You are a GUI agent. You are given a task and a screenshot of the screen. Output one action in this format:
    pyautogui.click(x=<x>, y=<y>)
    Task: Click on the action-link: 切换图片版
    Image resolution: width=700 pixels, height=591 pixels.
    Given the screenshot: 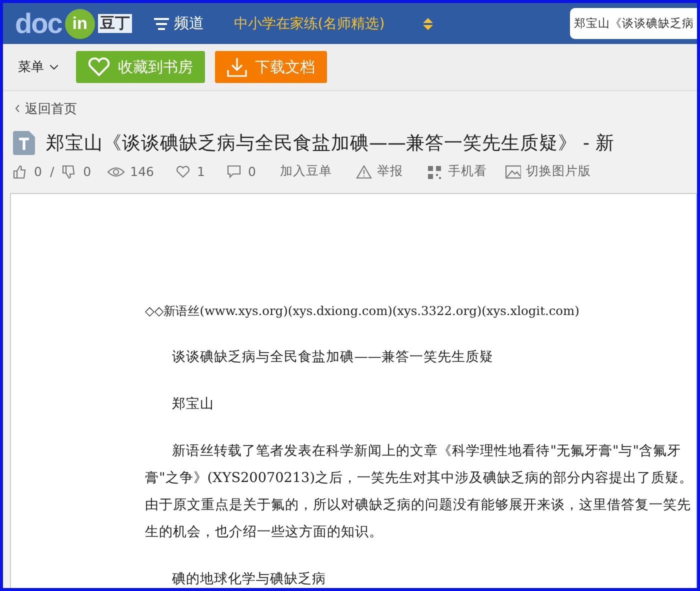 What is the action you would take?
    pyautogui.click(x=558, y=171)
    